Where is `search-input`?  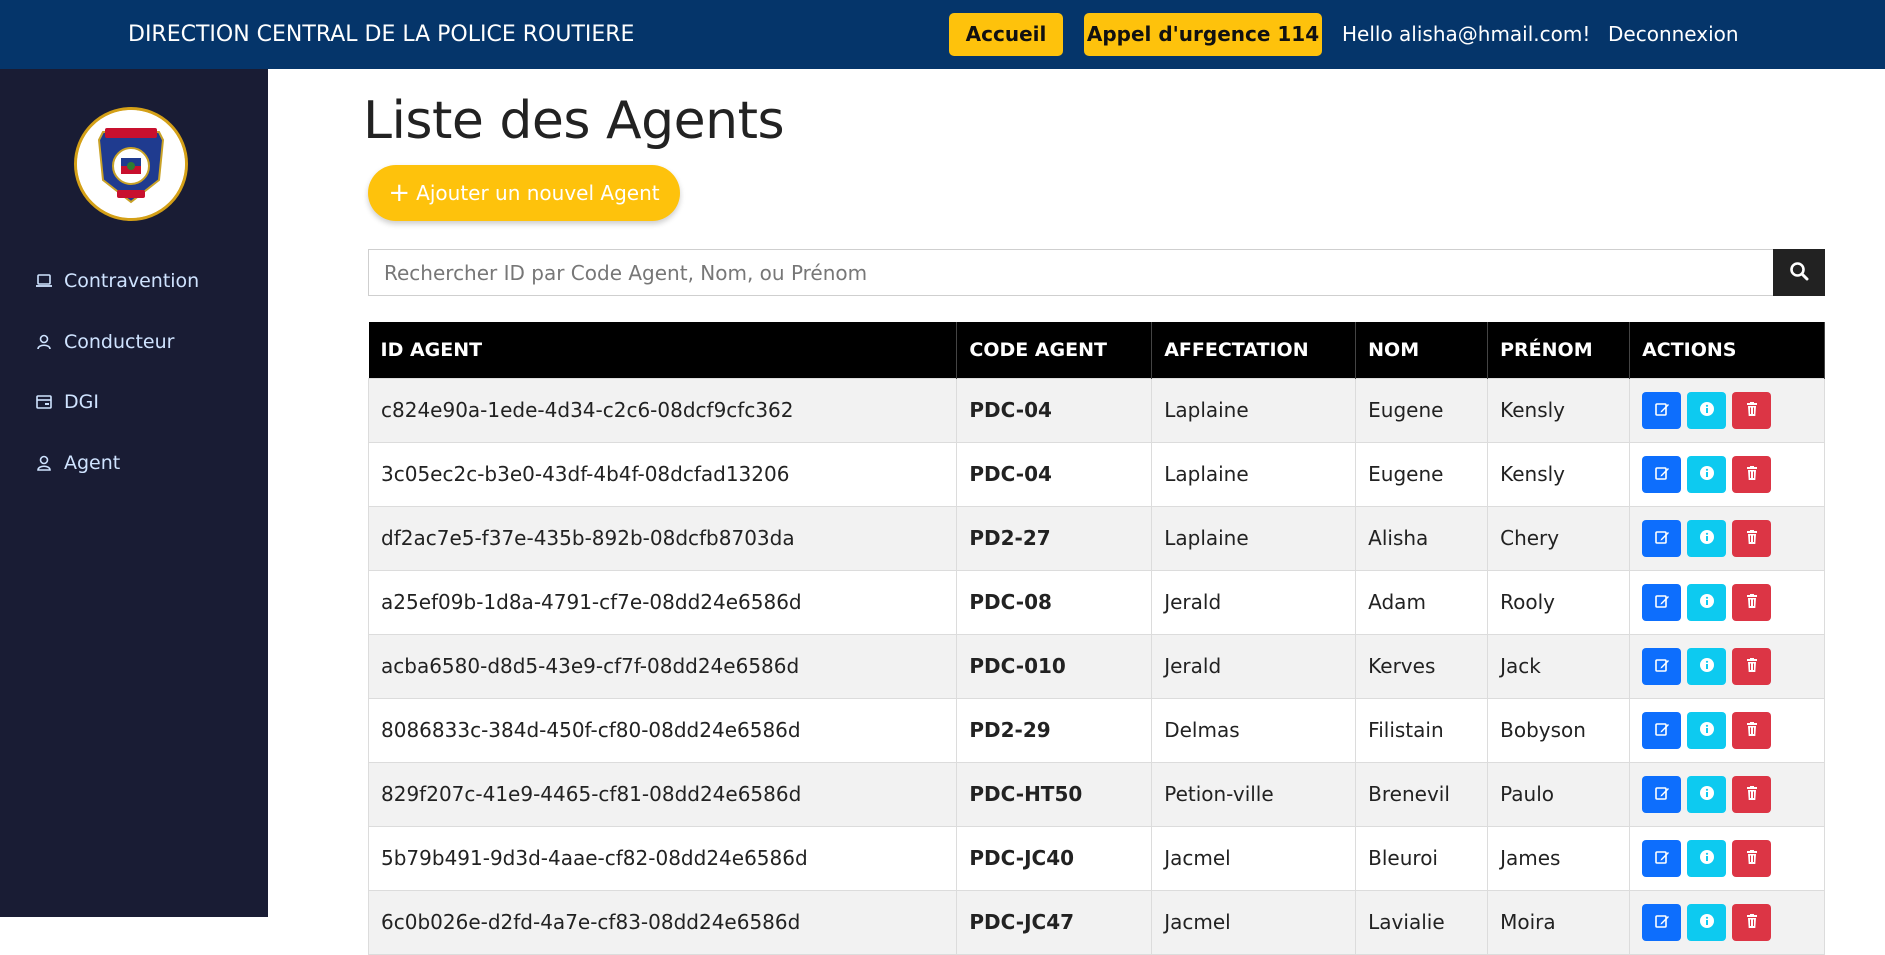 search-input is located at coordinates (1071, 272).